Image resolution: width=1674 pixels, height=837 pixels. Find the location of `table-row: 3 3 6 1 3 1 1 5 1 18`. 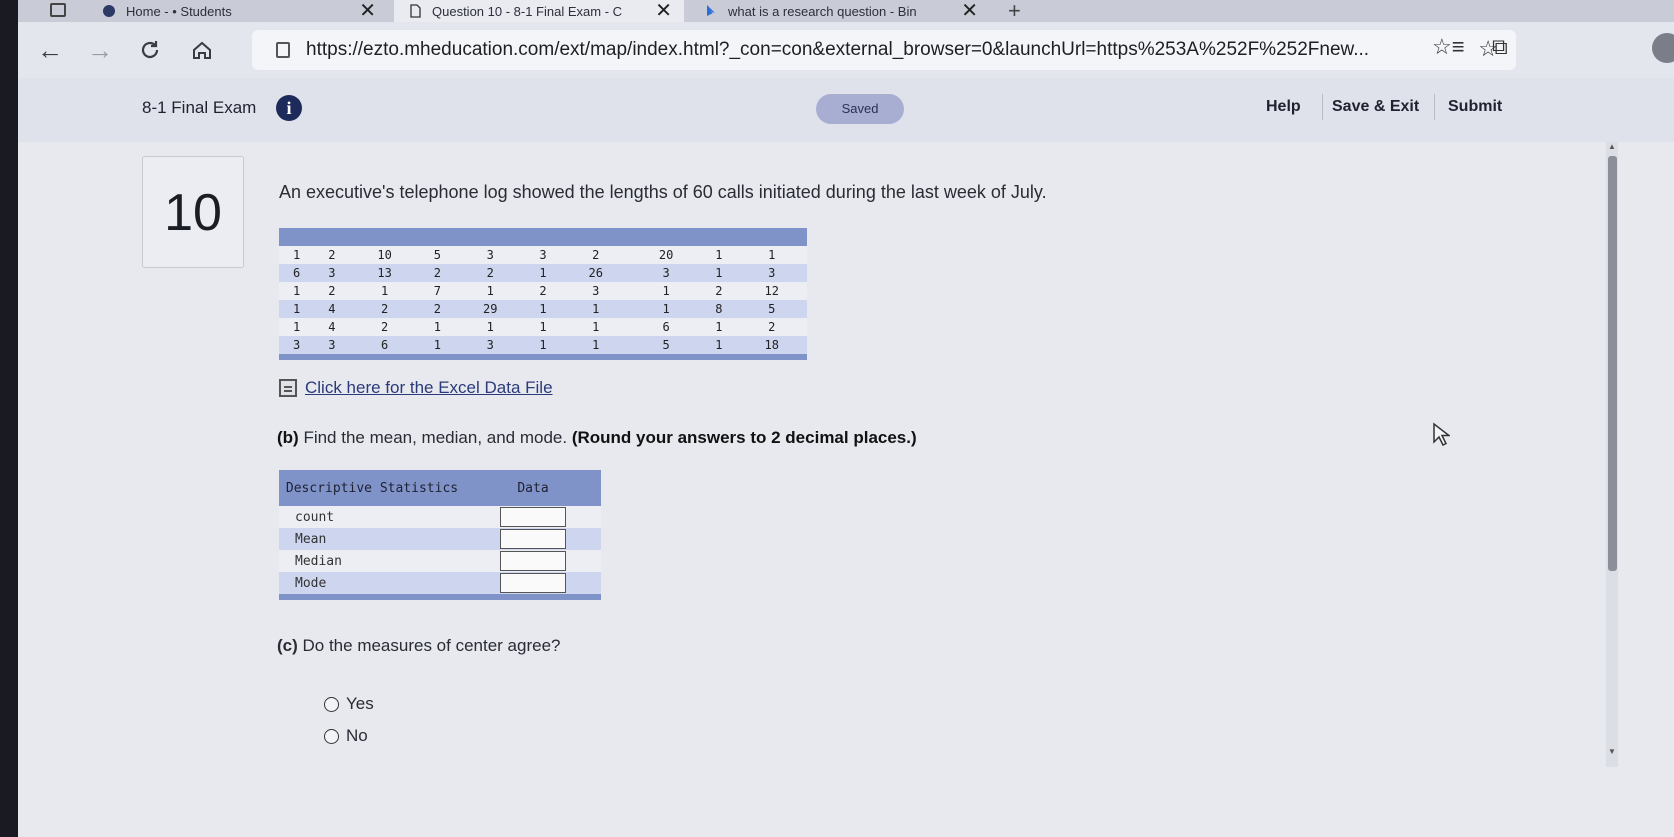

table-row: 3 3 6 1 3 1 1 5 1 18 is located at coordinates (543, 345).